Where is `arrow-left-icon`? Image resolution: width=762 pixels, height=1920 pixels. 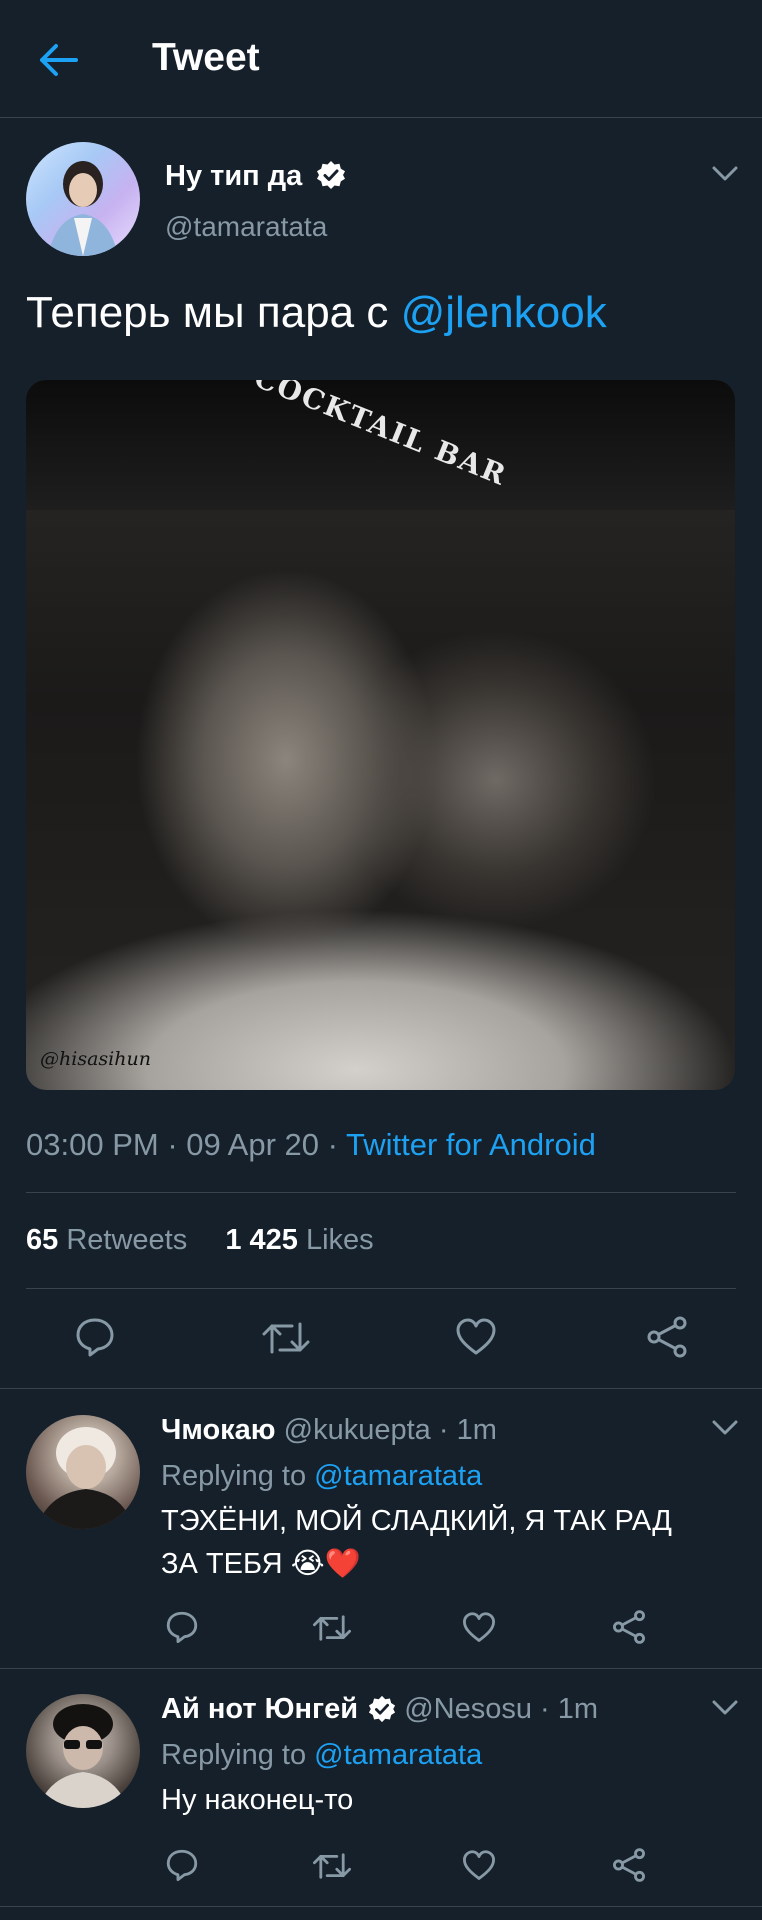 arrow-left-icon is located at coordinates (58, 60).